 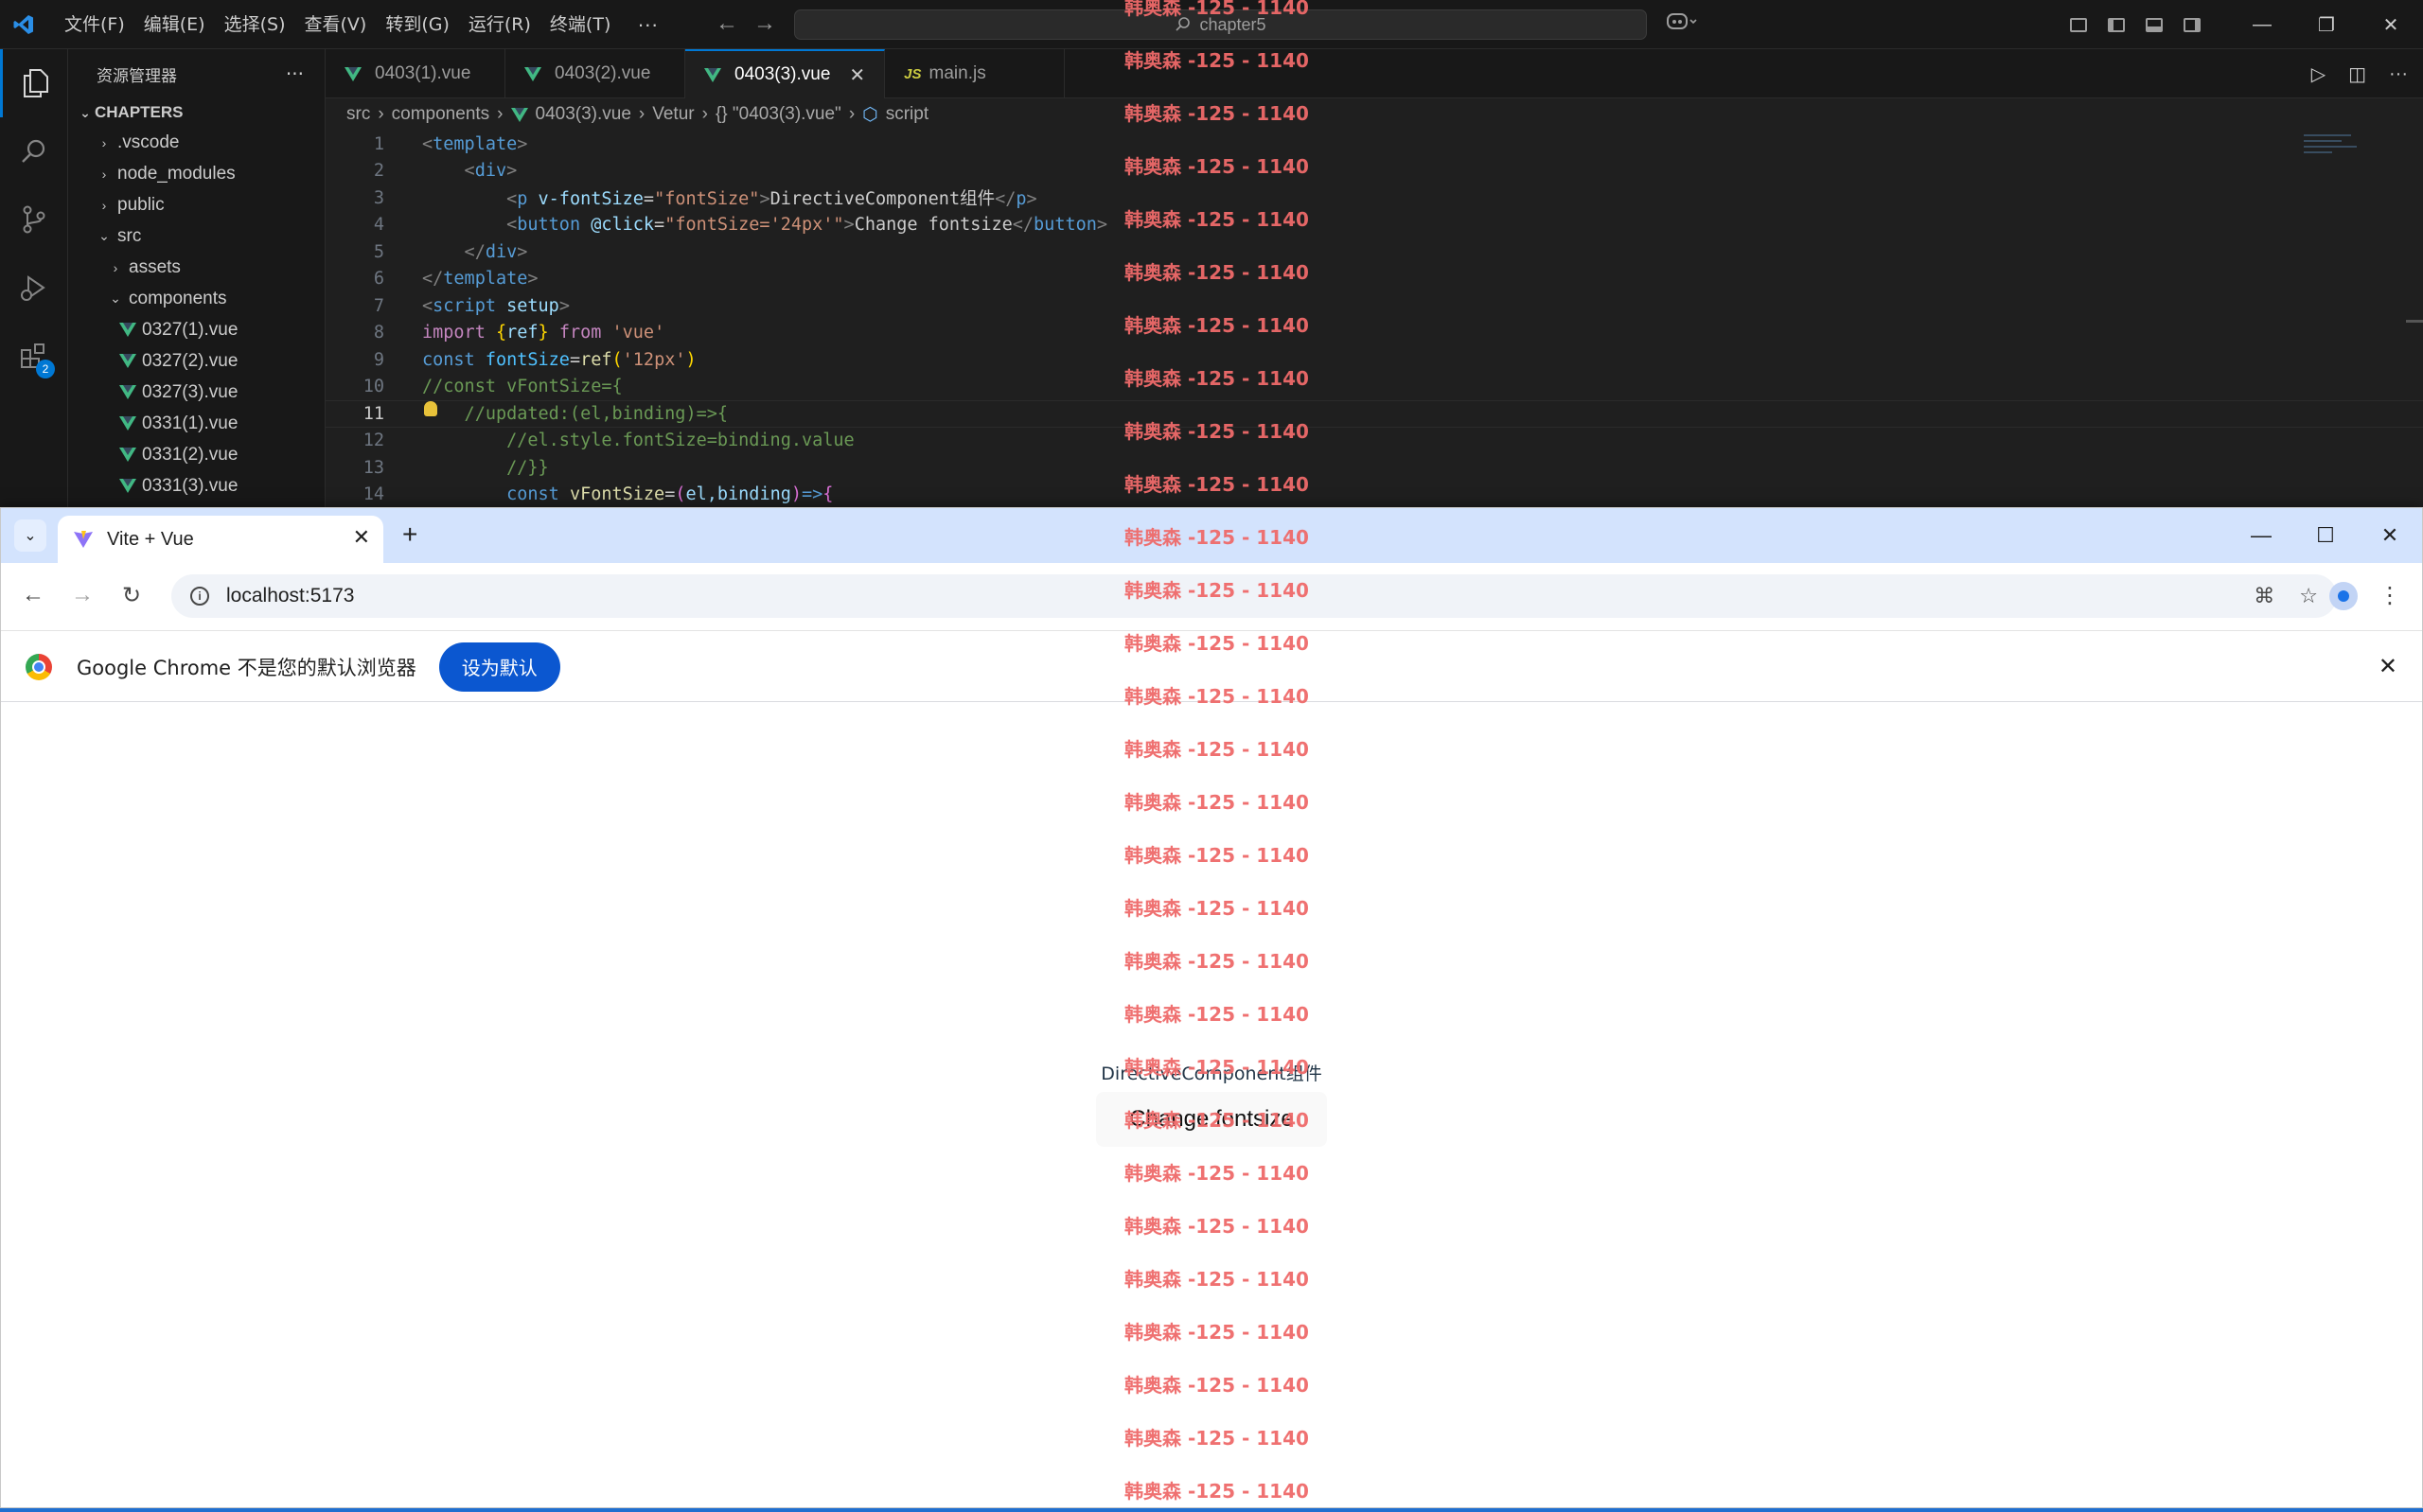 What do you see at coordinates (1254, 596) in the screenshot?
I see `address-bar: i localhost:5173 ⌘ ☆` at bounding box center [1254, 596].